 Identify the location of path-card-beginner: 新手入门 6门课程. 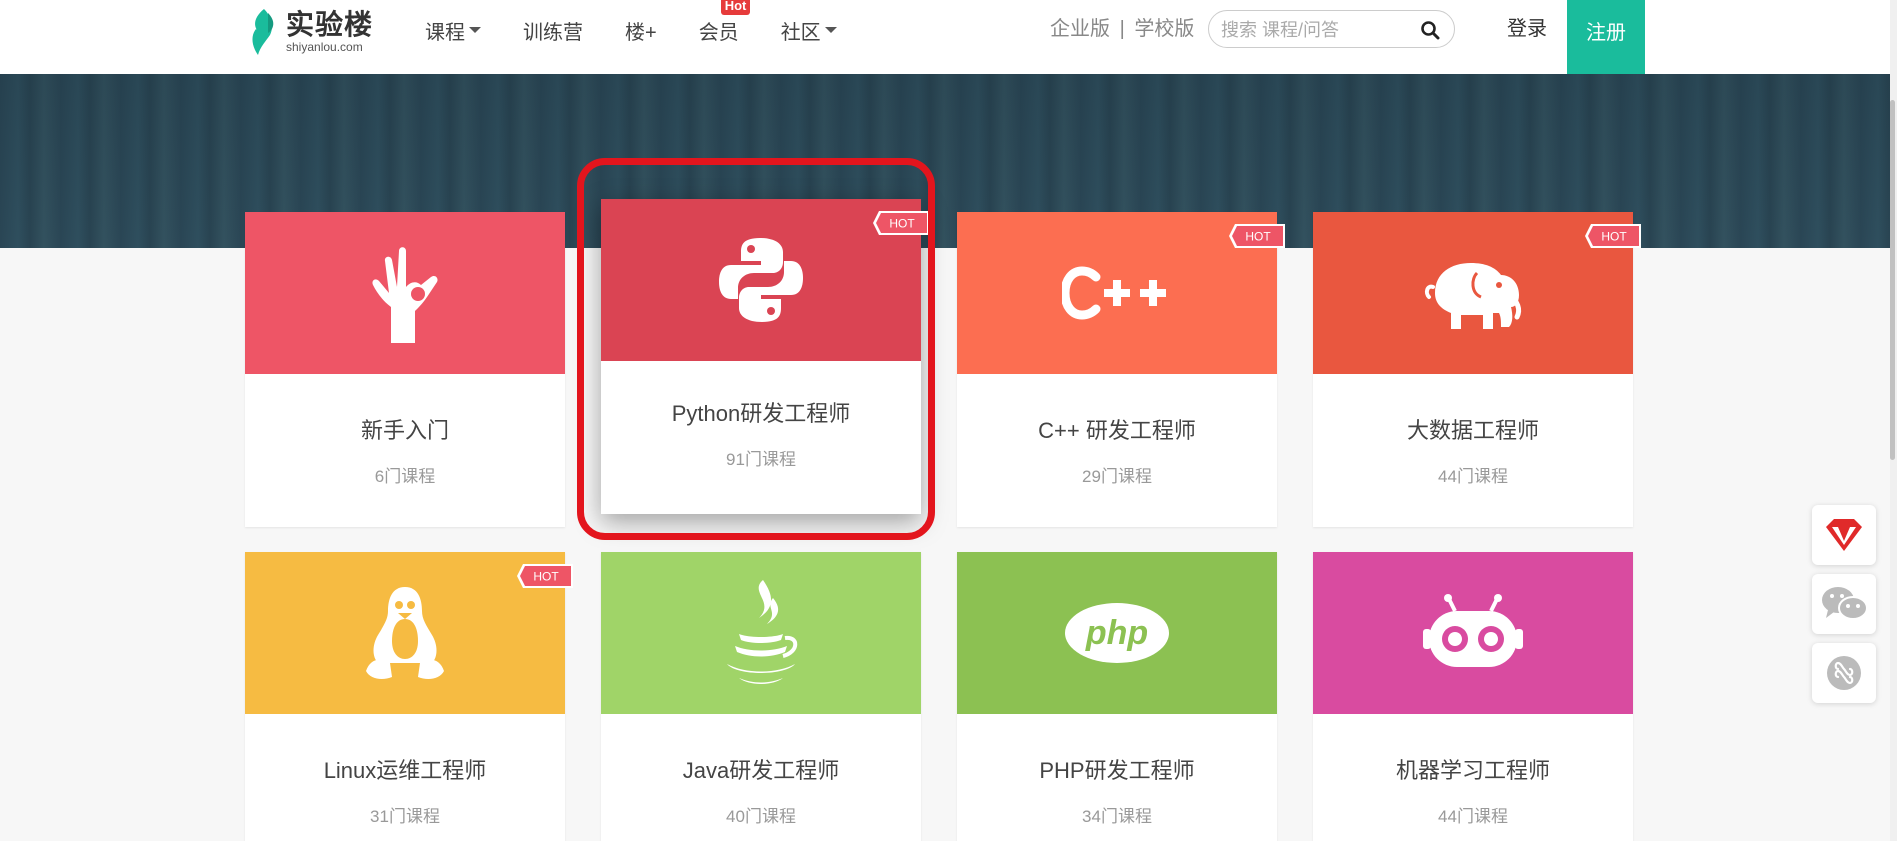
(405, 369).